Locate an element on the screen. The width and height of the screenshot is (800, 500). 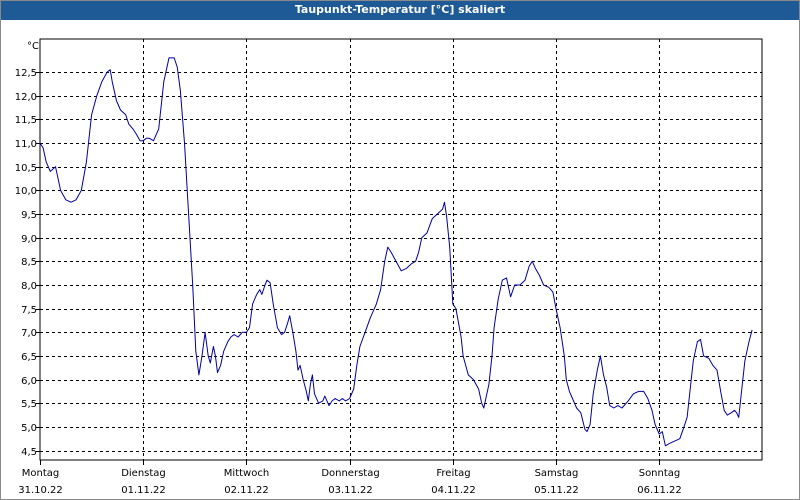
y-tick-label: 4,5 is located at coordinates (29, 452).